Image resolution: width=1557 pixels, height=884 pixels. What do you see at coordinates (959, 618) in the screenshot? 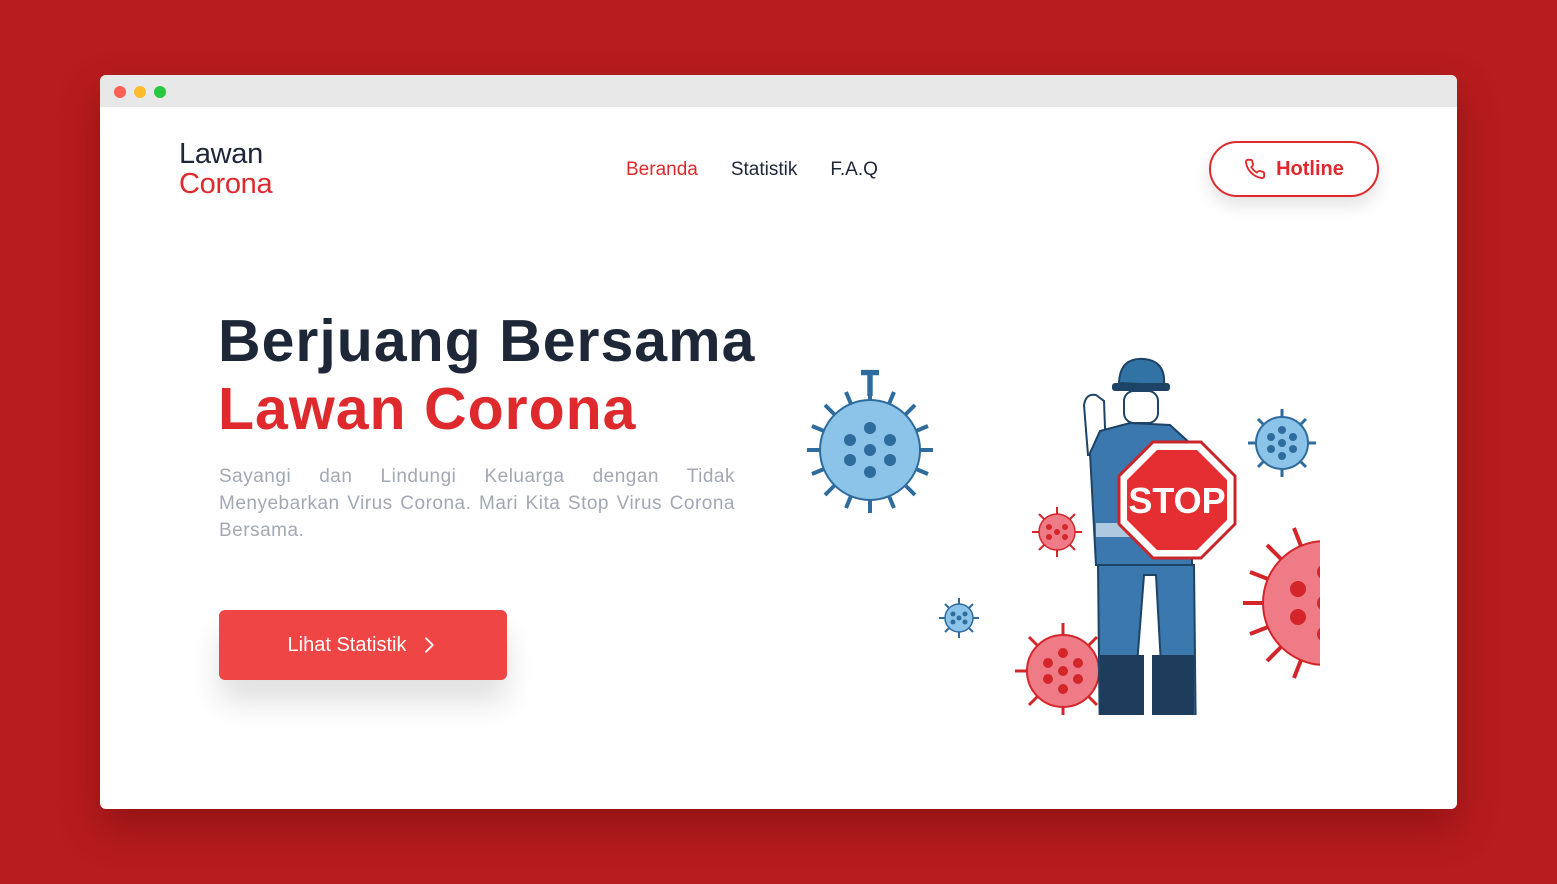
I see `virus-blue-tiny-icon` at bounding box center [959, 618].